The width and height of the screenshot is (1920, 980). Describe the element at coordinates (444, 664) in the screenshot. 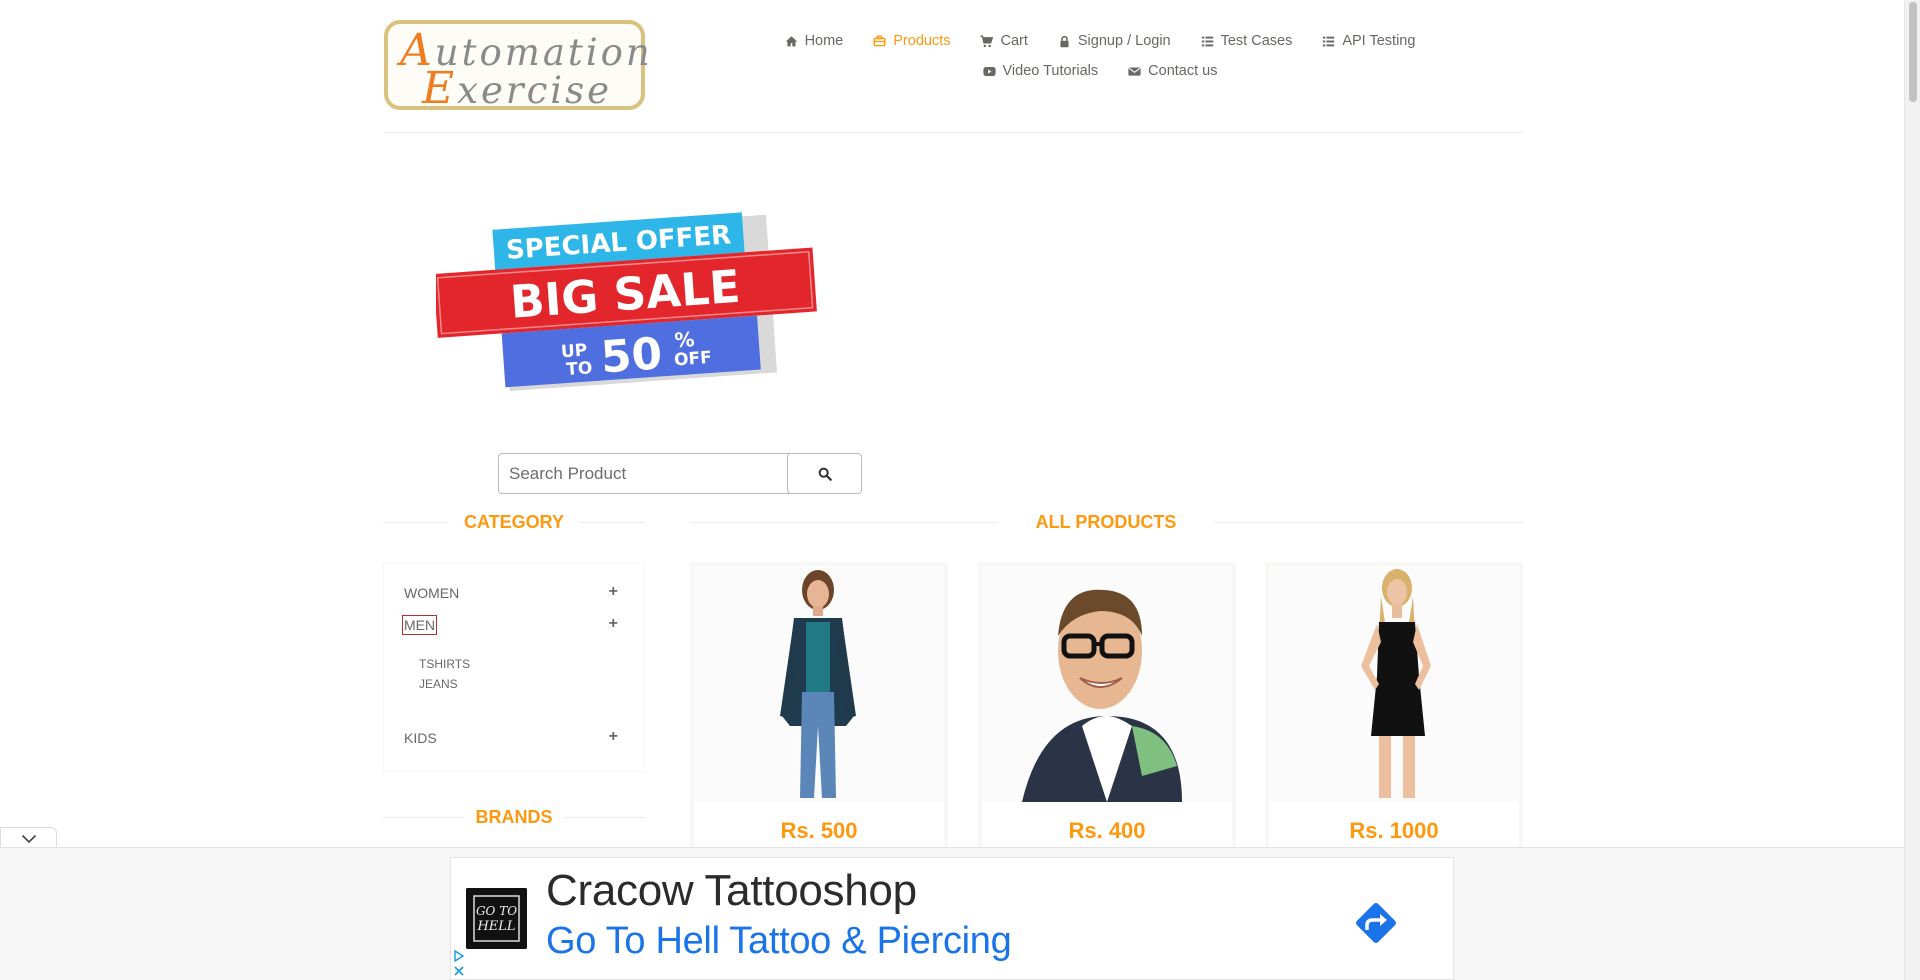

I see `subcategory-tshirts: Tshirts` at that location.